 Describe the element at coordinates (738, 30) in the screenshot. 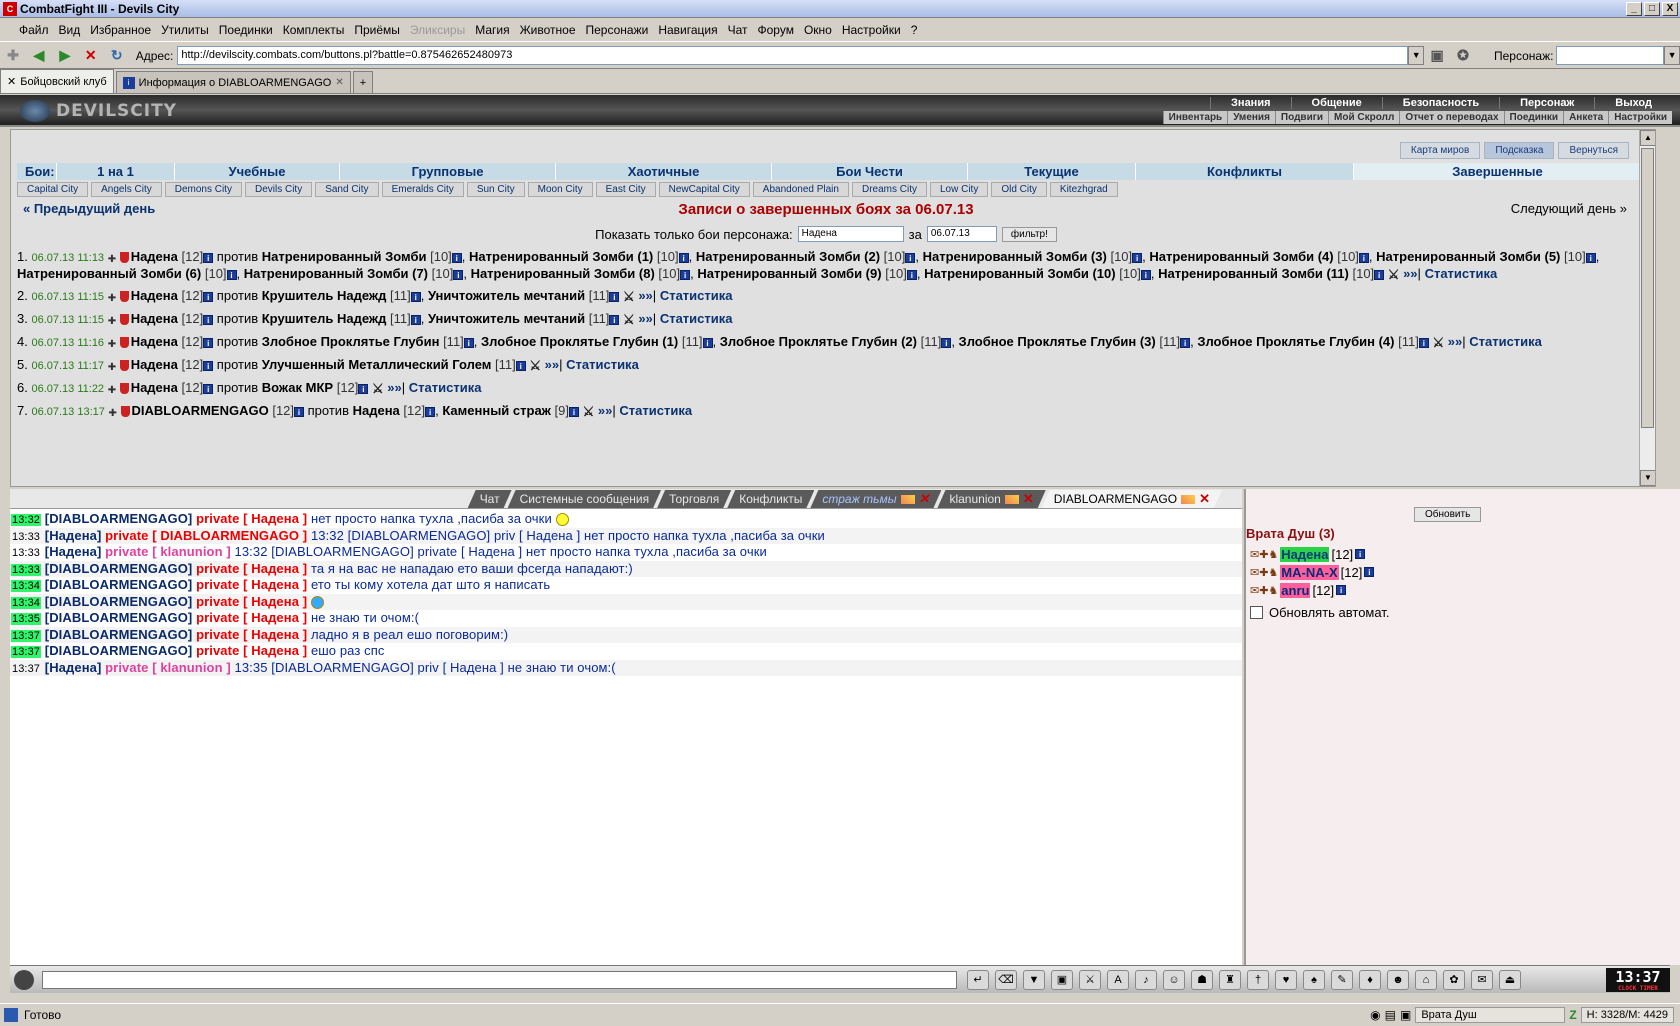

I see `menu-chat: Чат` at that location.